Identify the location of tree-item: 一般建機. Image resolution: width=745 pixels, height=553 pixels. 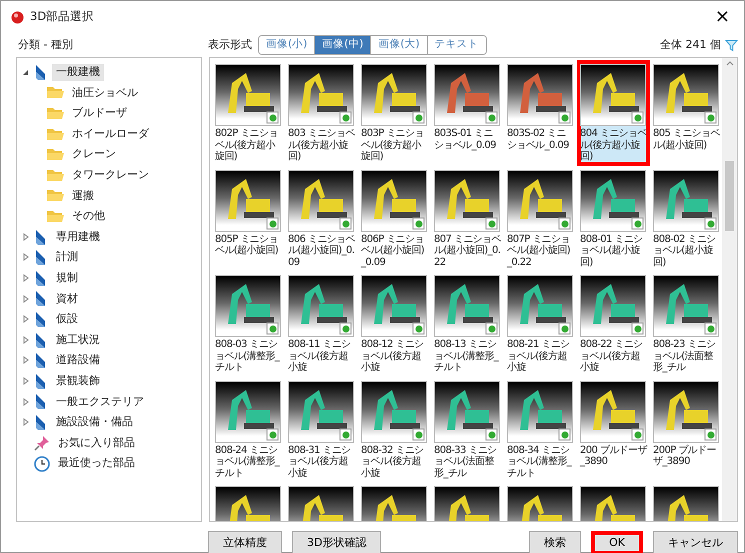
(78, 72).